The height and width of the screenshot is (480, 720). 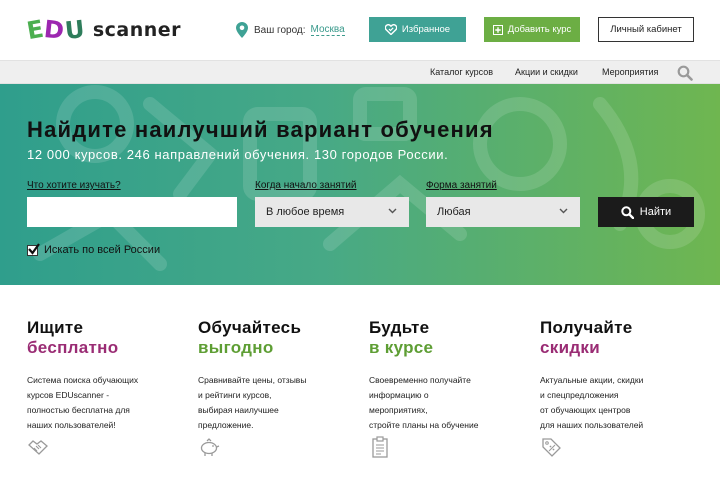 I want to click on feature-desc-line: стройте планы на обучение, so click(x=424, y=425).